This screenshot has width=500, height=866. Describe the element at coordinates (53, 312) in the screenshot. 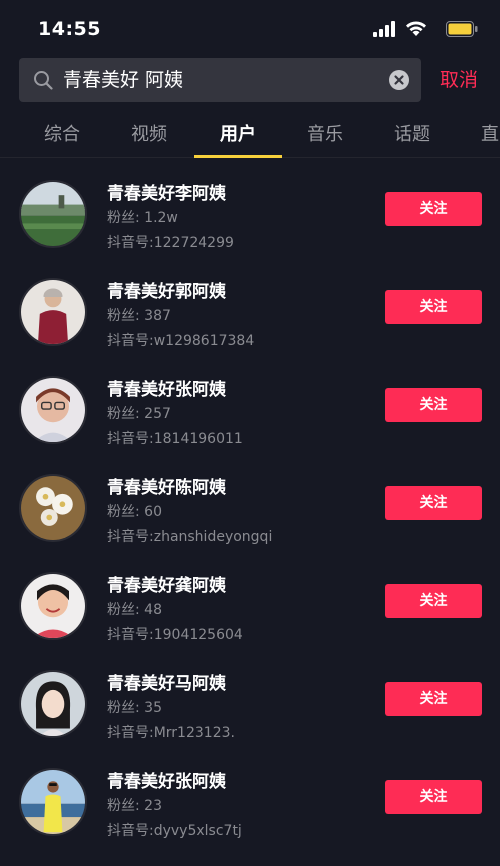

I see `woman-red-coat-avatar` at that location.